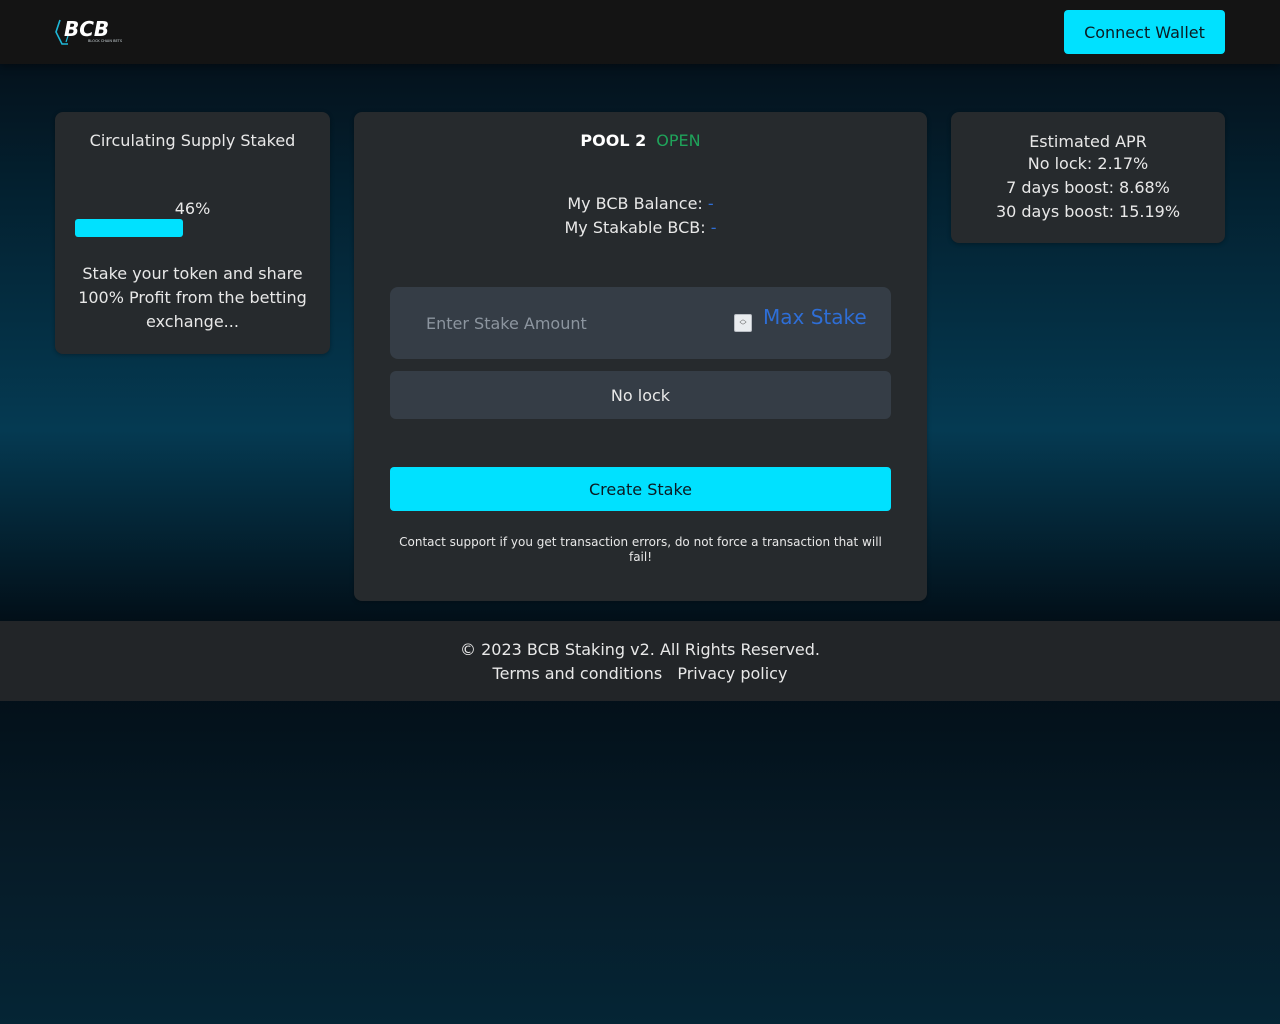 The image size is (1280, 1024). Describe the element at coordinates (815, 317) in the screenshot. I see `max-stake-button: Max Stake` at that location.